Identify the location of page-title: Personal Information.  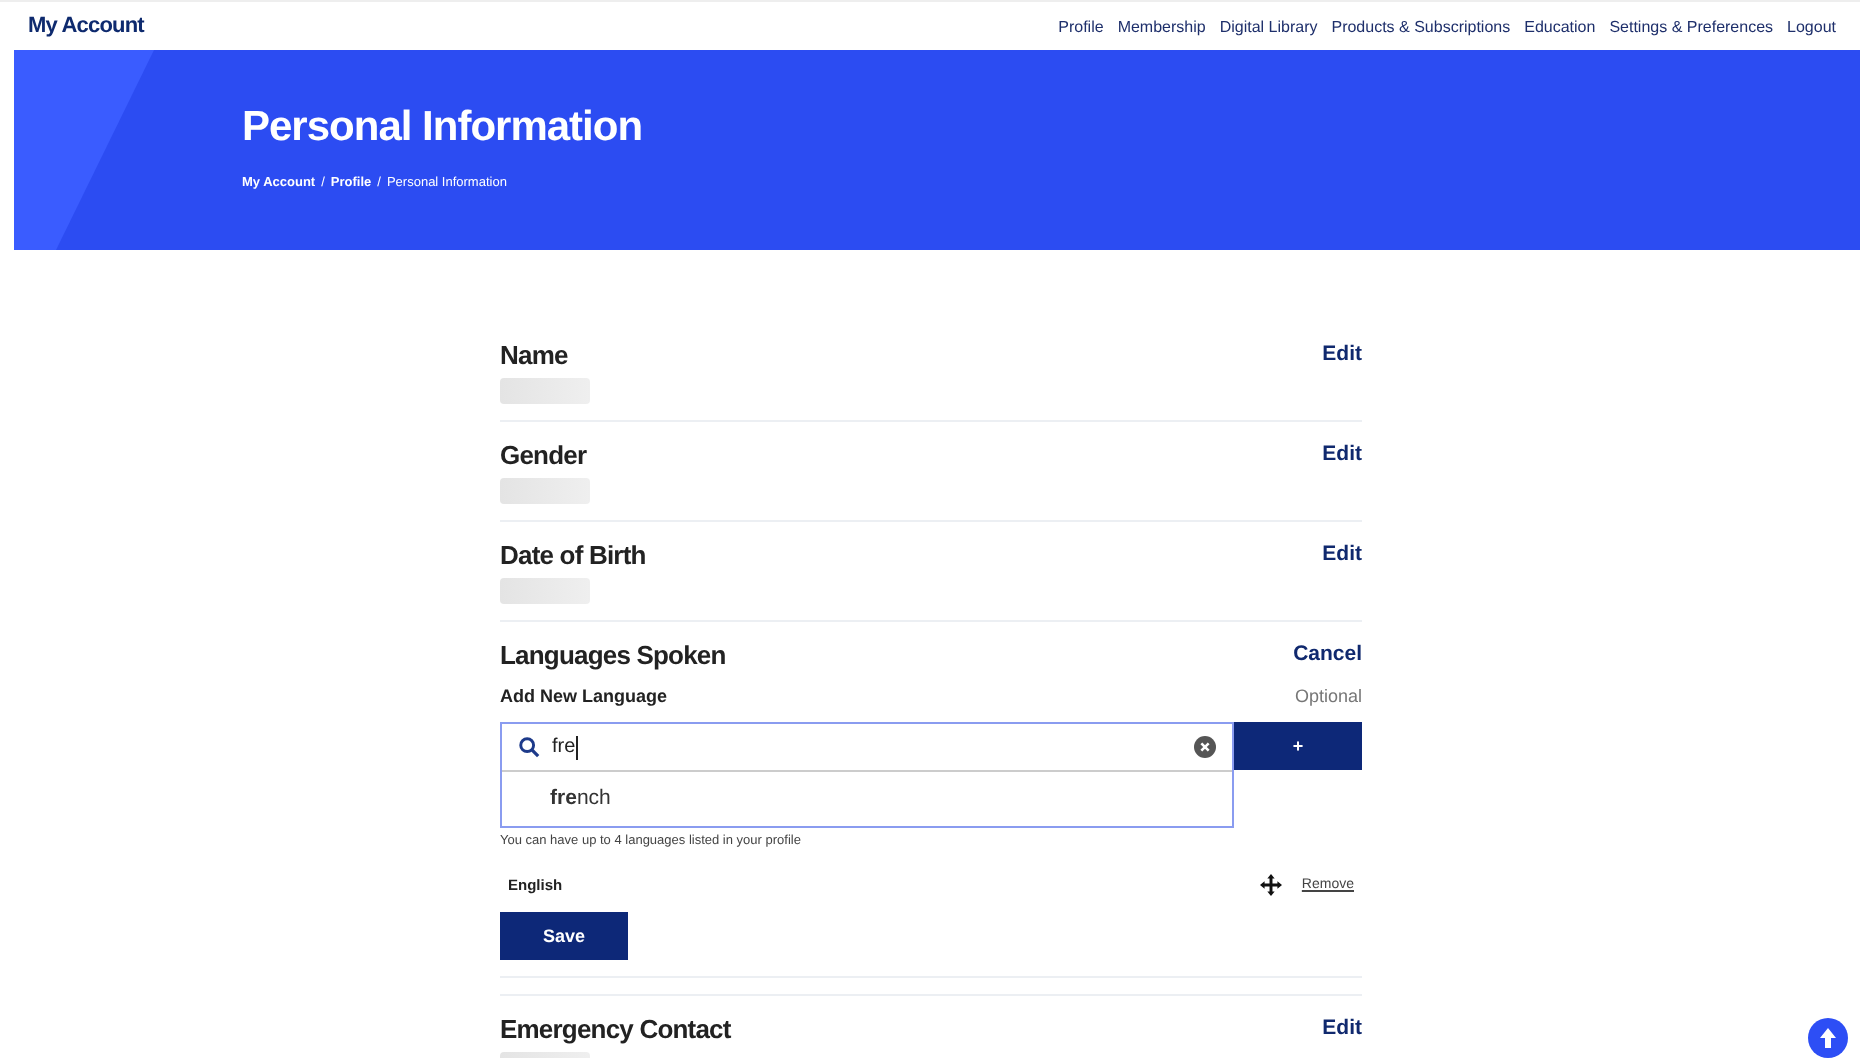
(443, 128).